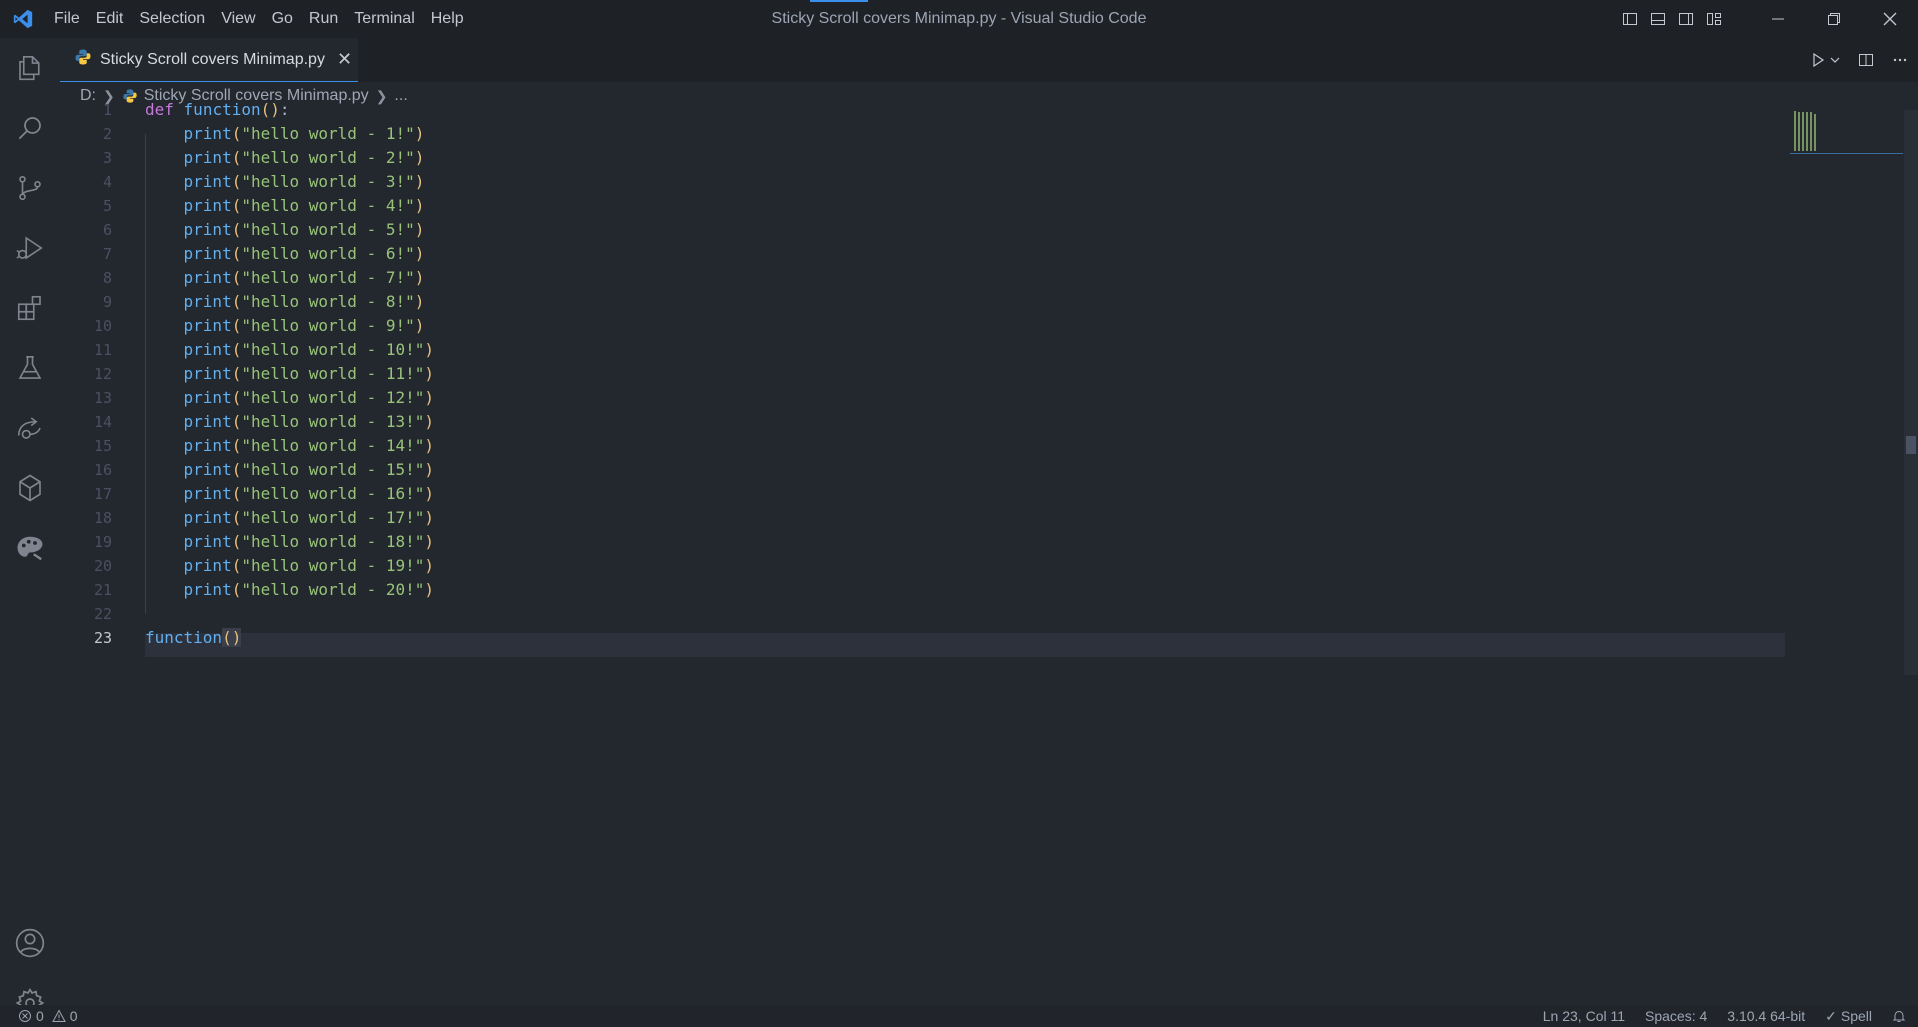  I want to click on tabs-bar: Sticky Scroll covers Minimap.py ✕, so click(989, 60).